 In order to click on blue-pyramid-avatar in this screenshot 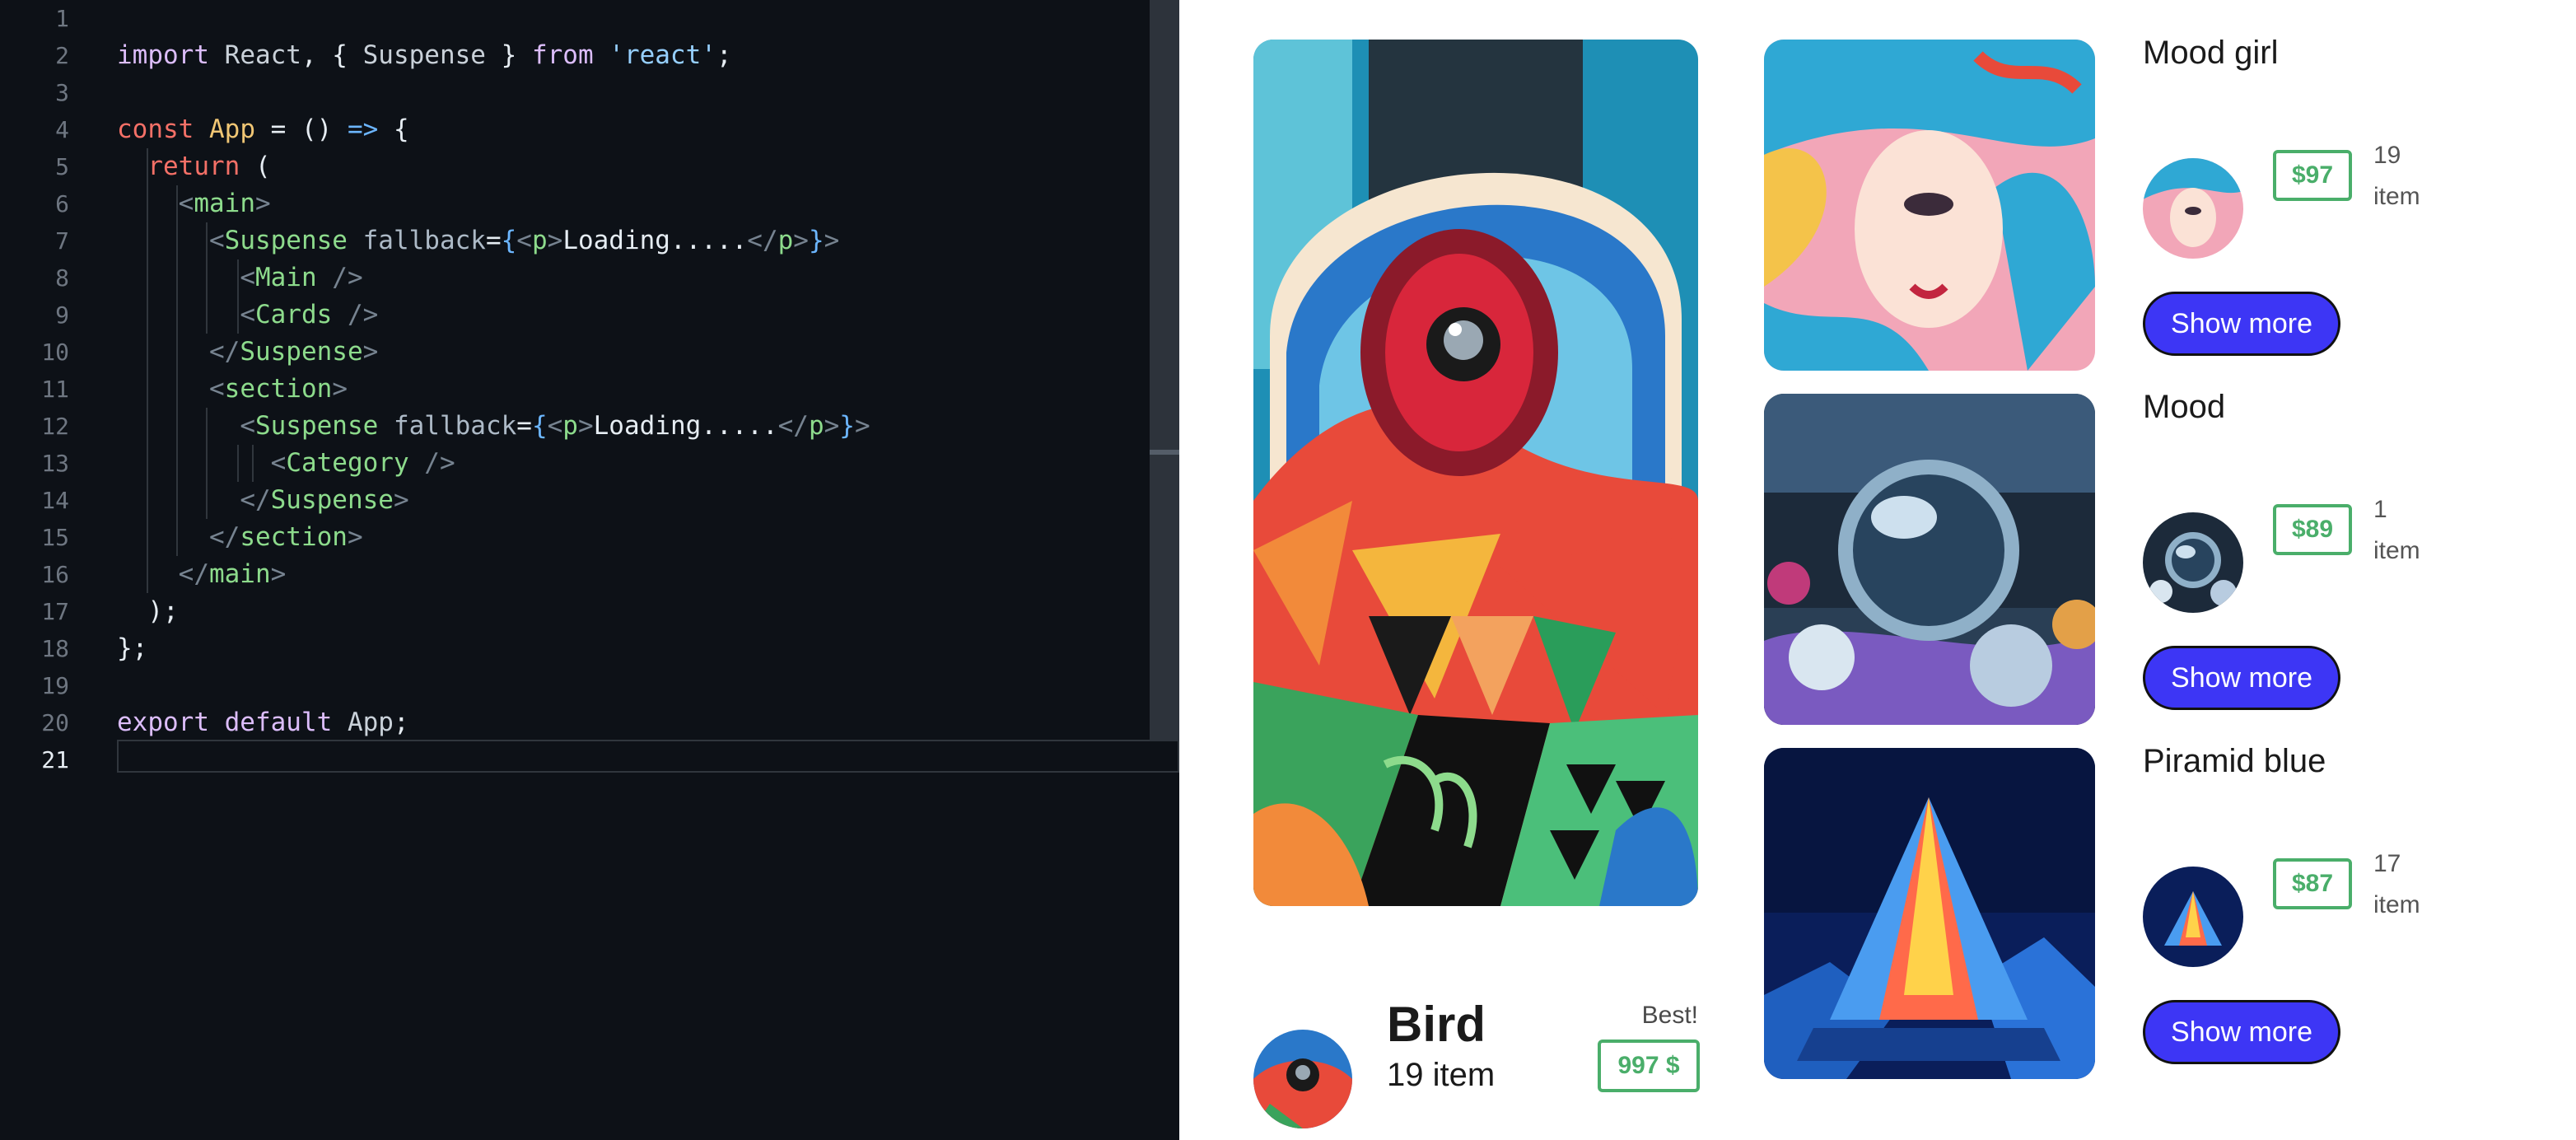, I will do `click(2193, 917)`.